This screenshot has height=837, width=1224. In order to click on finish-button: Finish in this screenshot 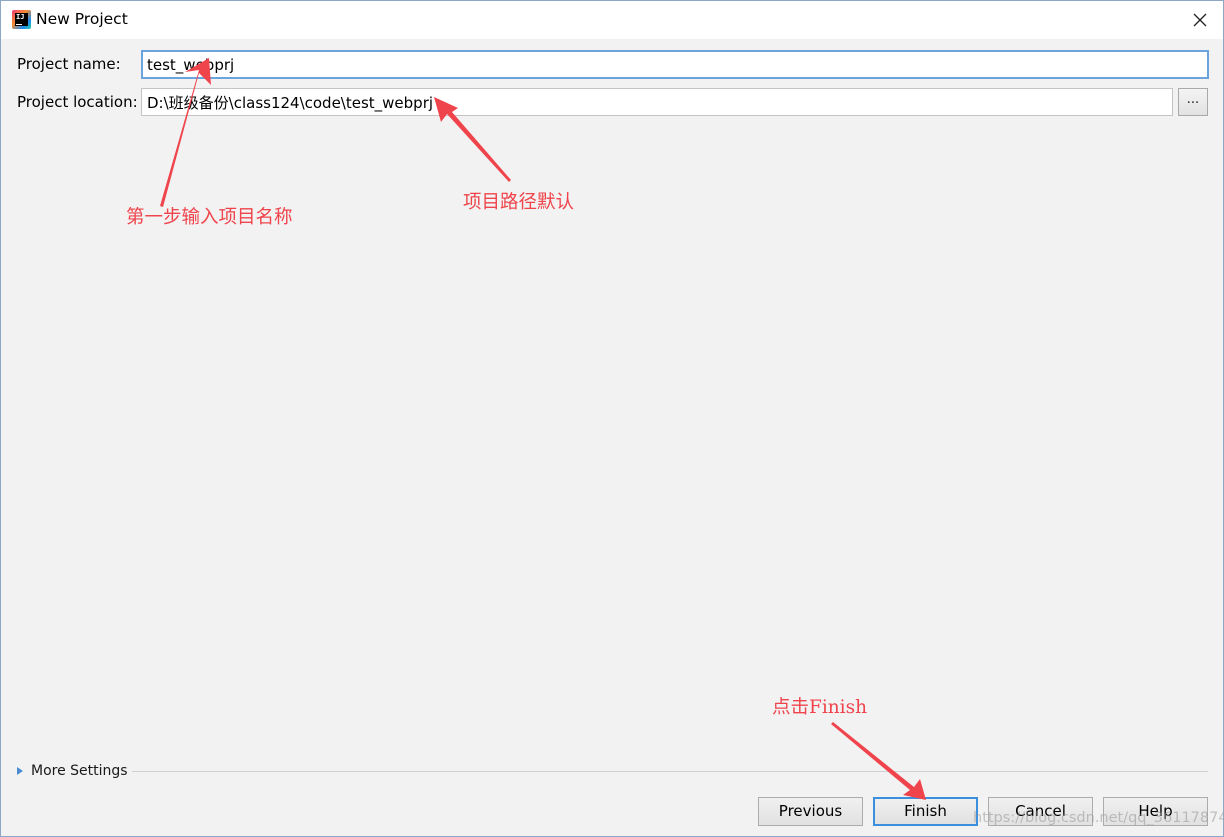, I will do `click(925, 811)`.